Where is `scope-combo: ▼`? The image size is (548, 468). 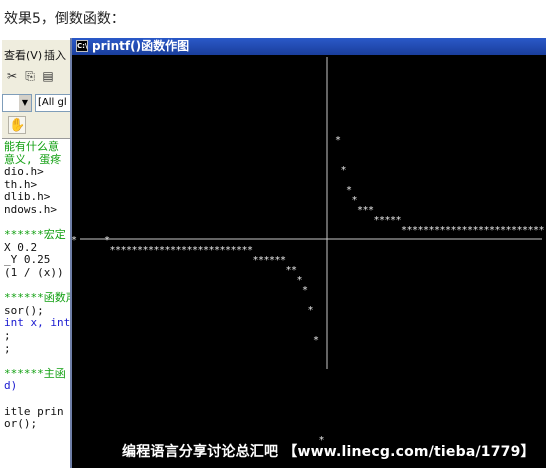 scope-combo: ▼ is located at coordinates (17, 103).